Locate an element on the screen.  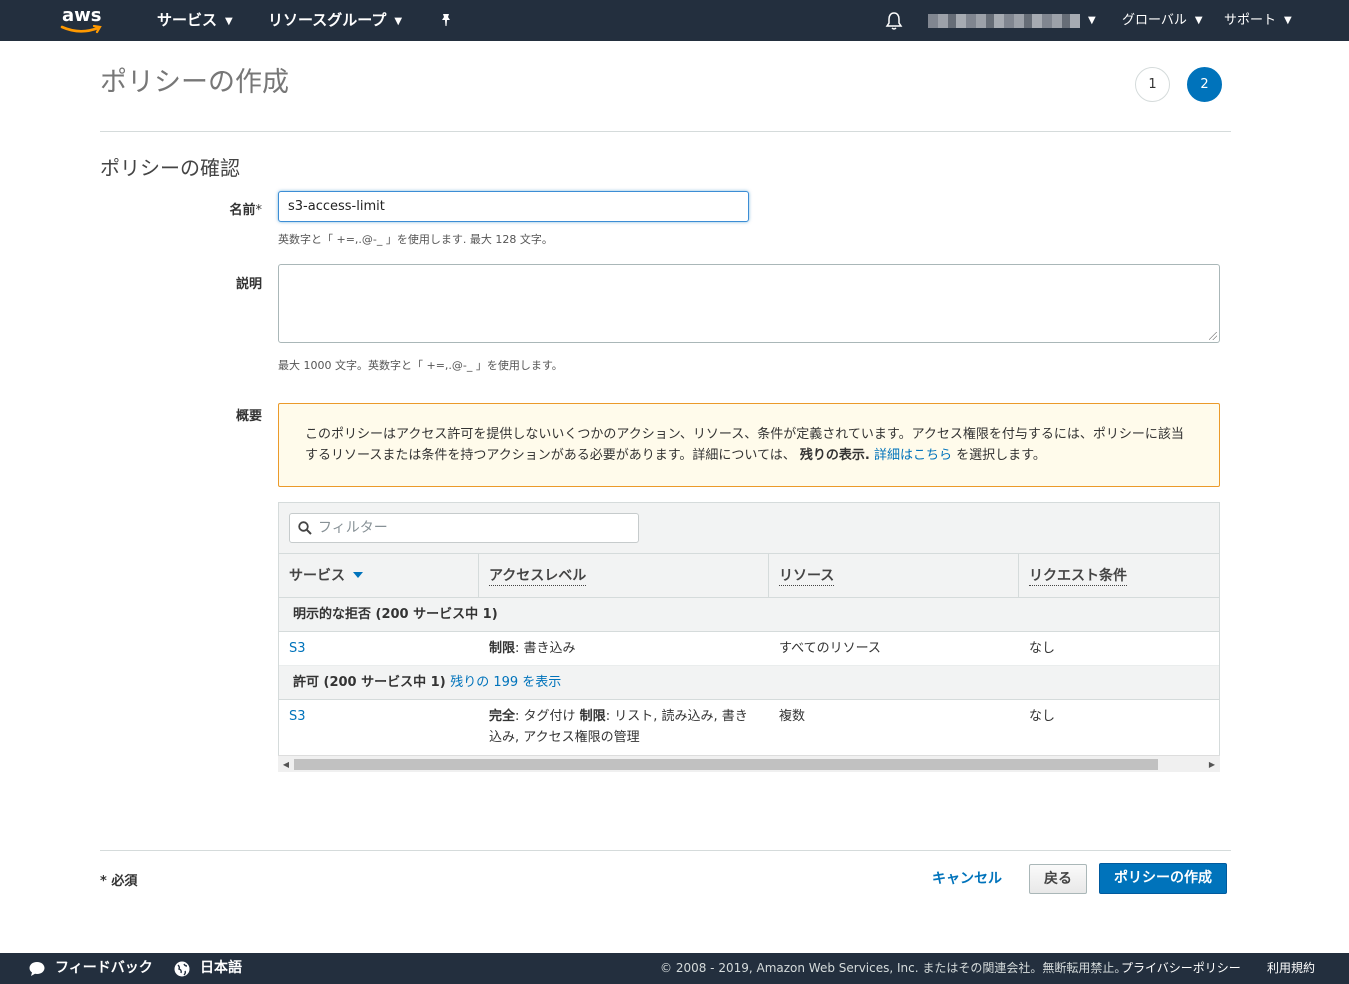
filter-bar: フィルター is located at coordinates (749, 528).